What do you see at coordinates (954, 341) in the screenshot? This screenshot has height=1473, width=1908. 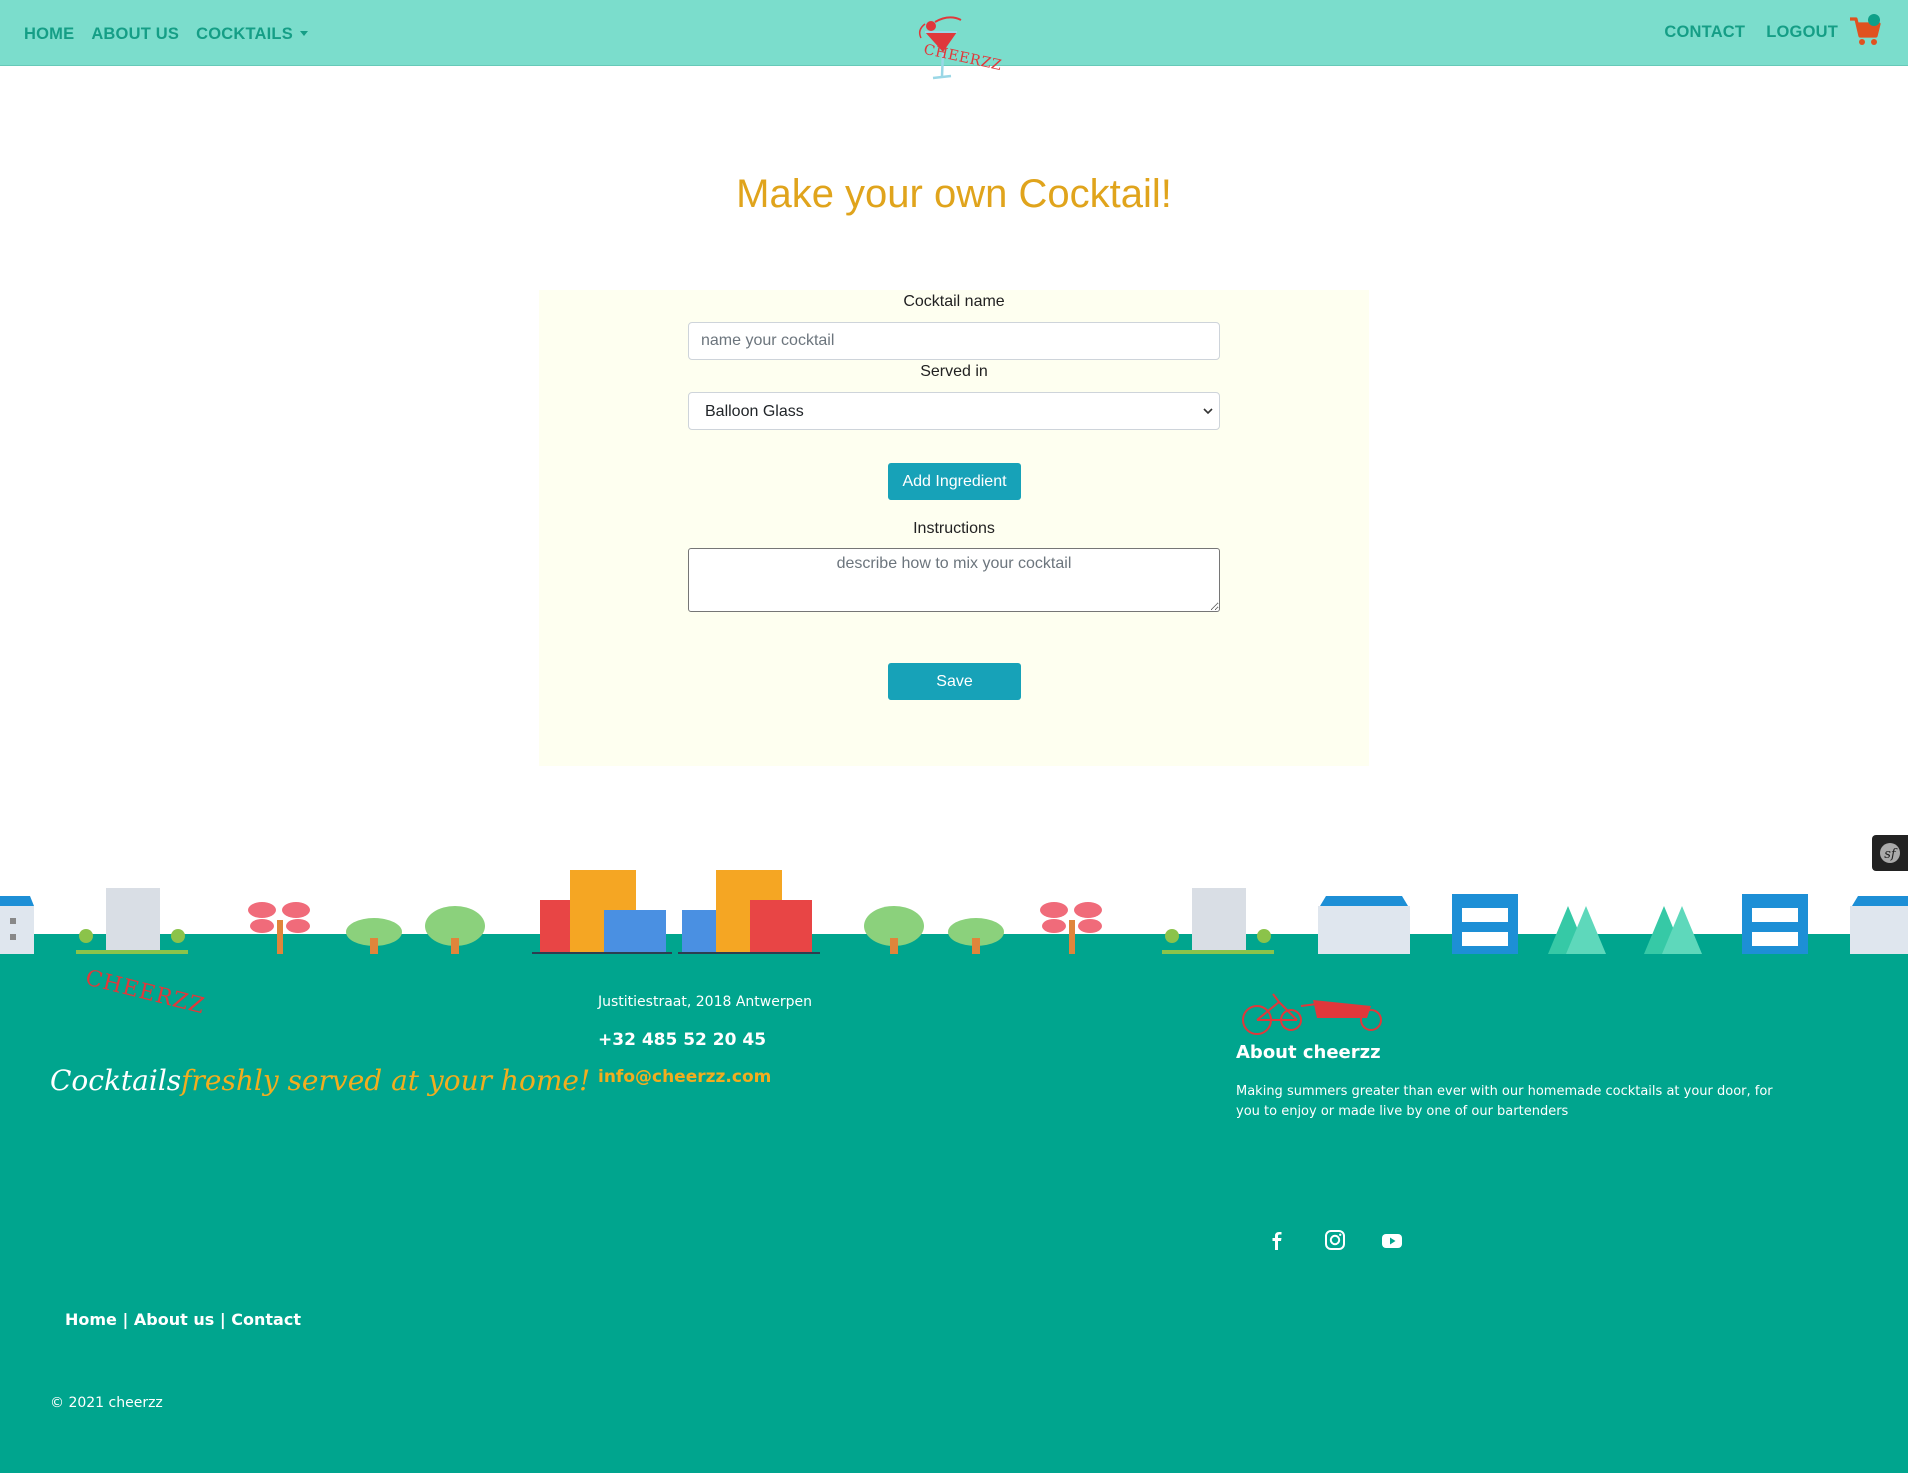 I see `cocktail-name-input` at bounding box center [954, 341].